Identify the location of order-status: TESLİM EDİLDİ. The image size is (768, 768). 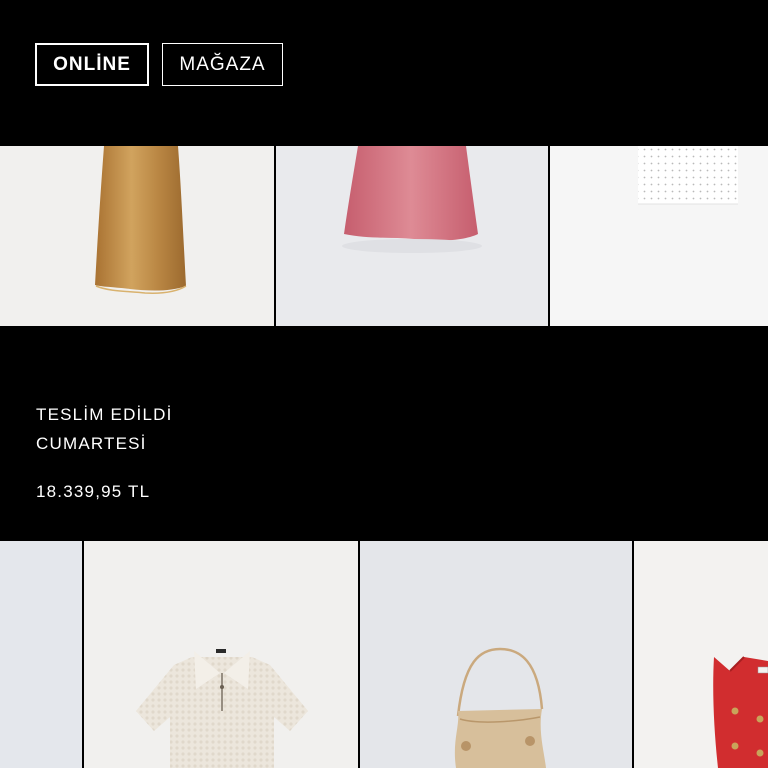
(104, 414).